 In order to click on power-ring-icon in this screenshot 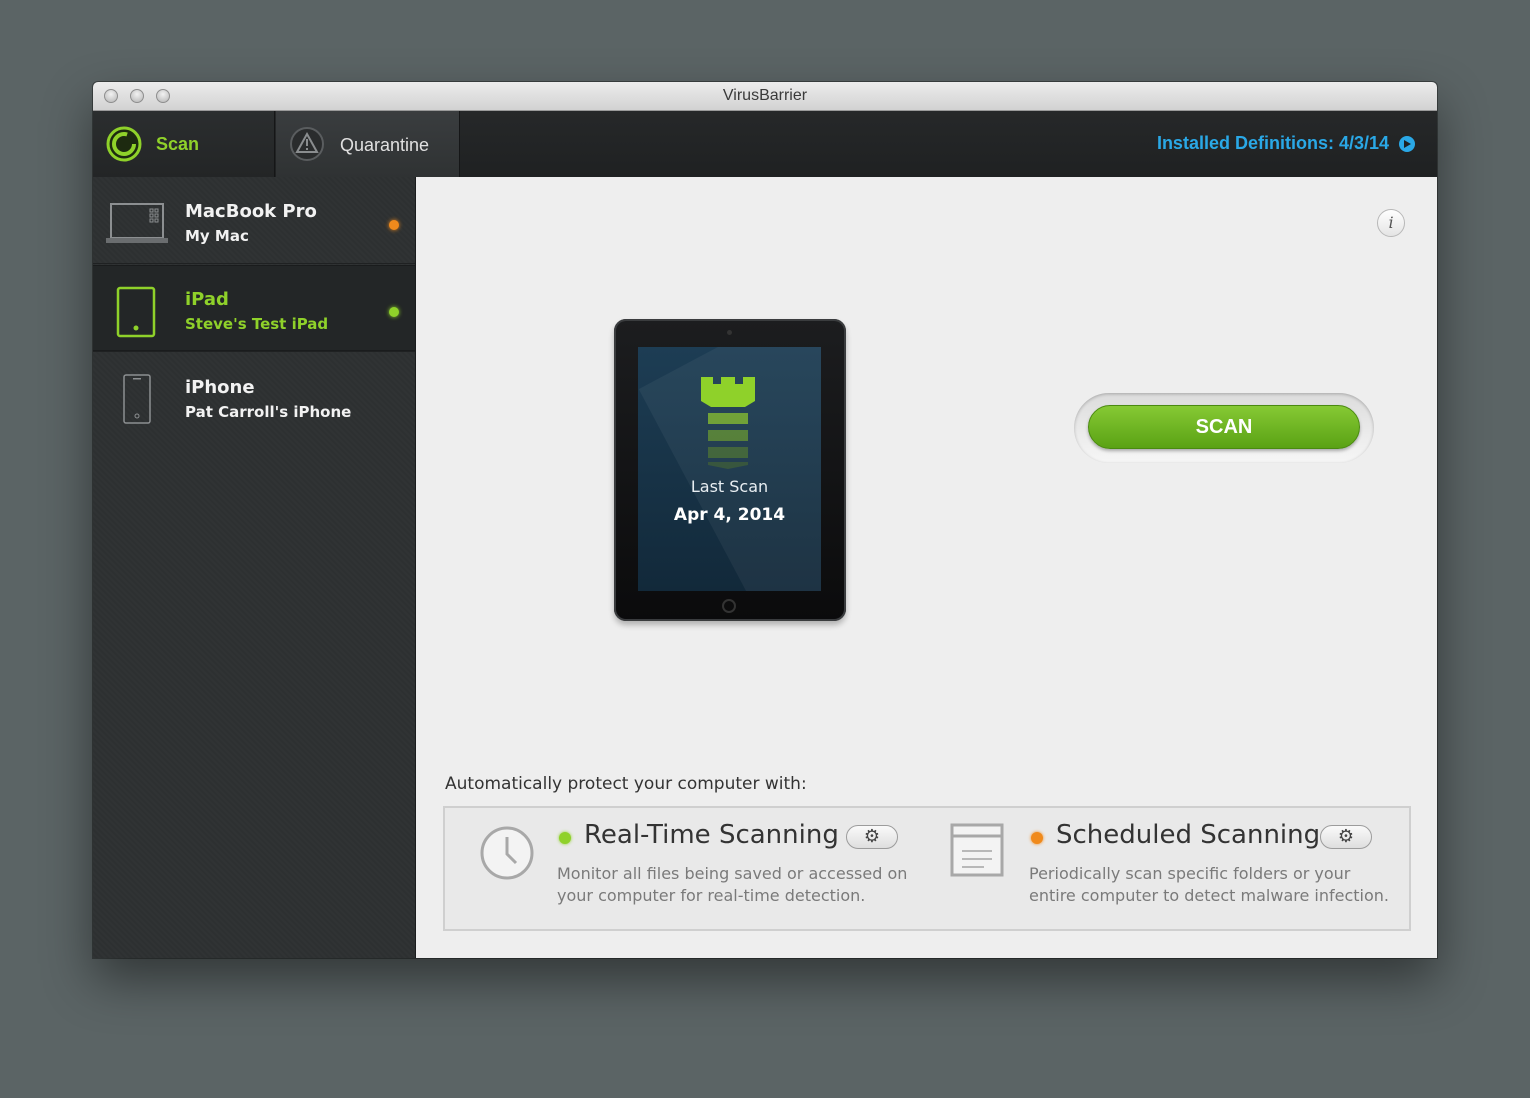, I will do `click(124, 144)`.